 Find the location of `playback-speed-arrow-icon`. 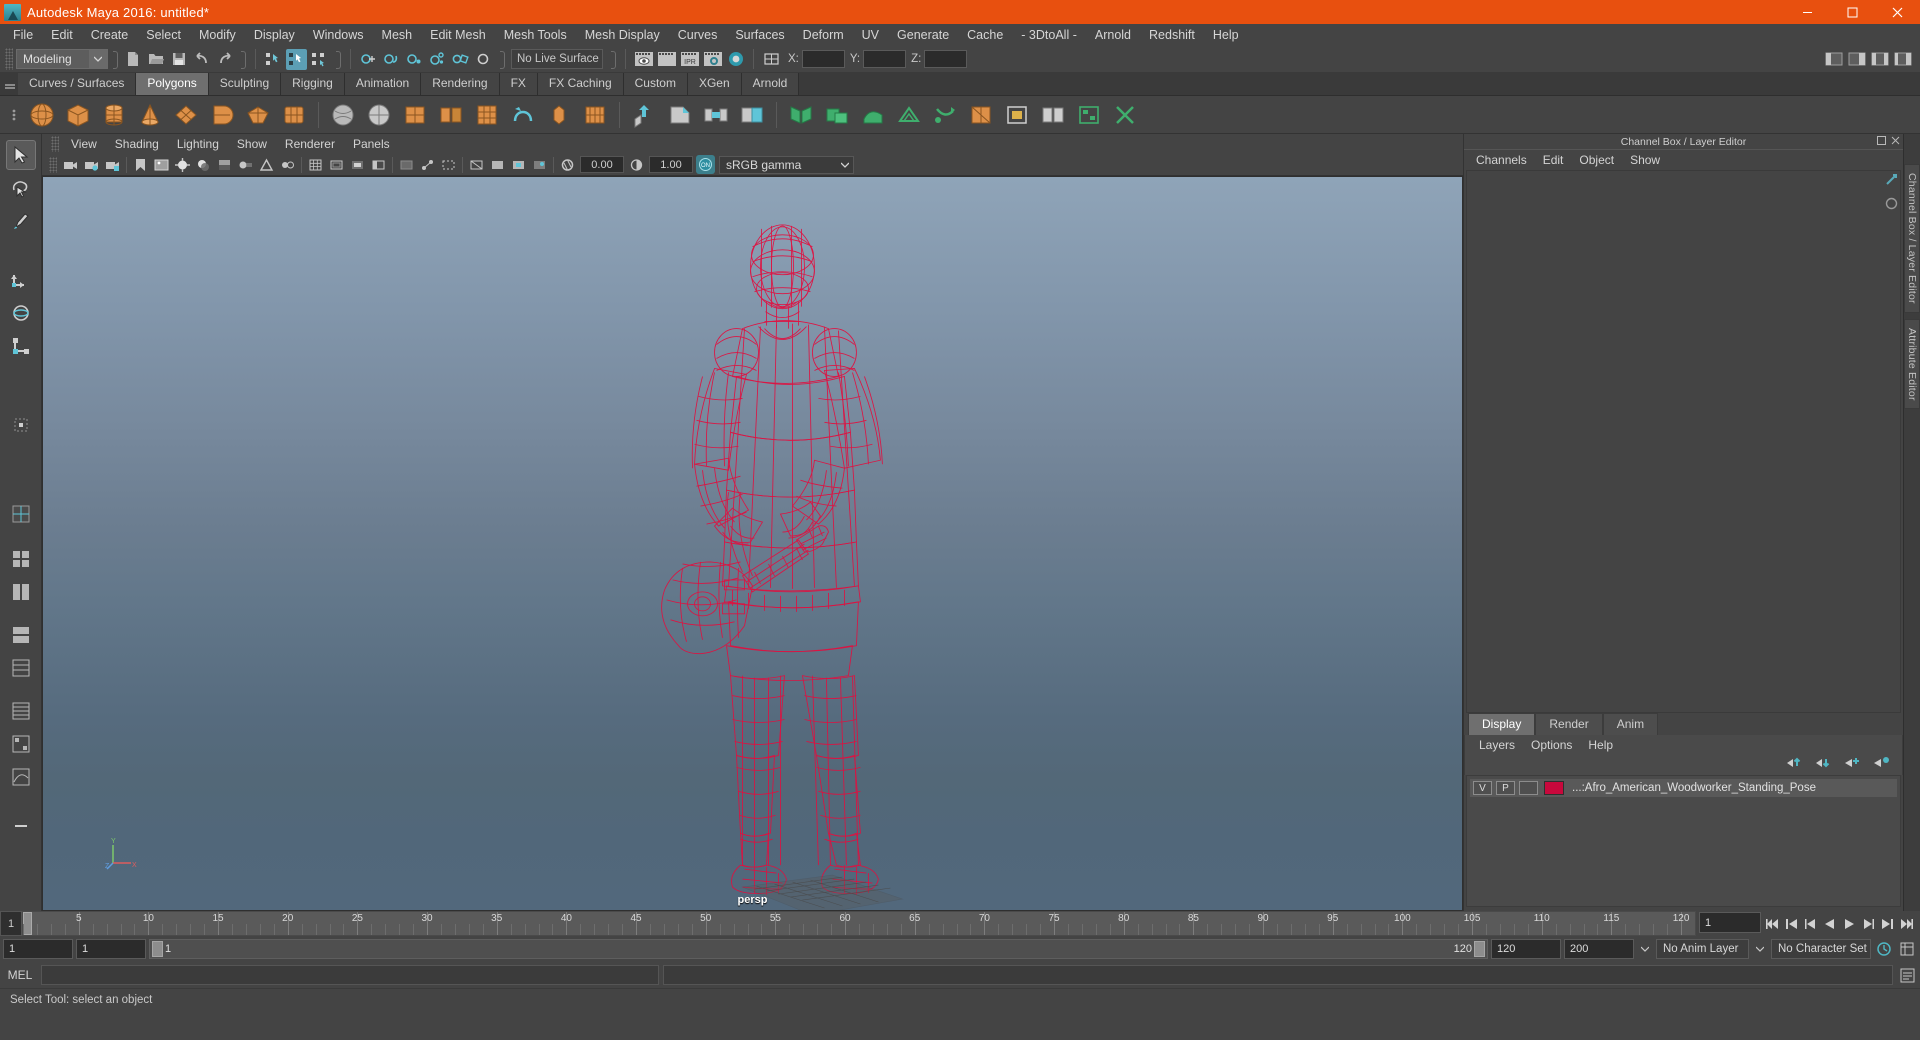

playback-speed-arrow-icon is located at coordinates (1645, 949).